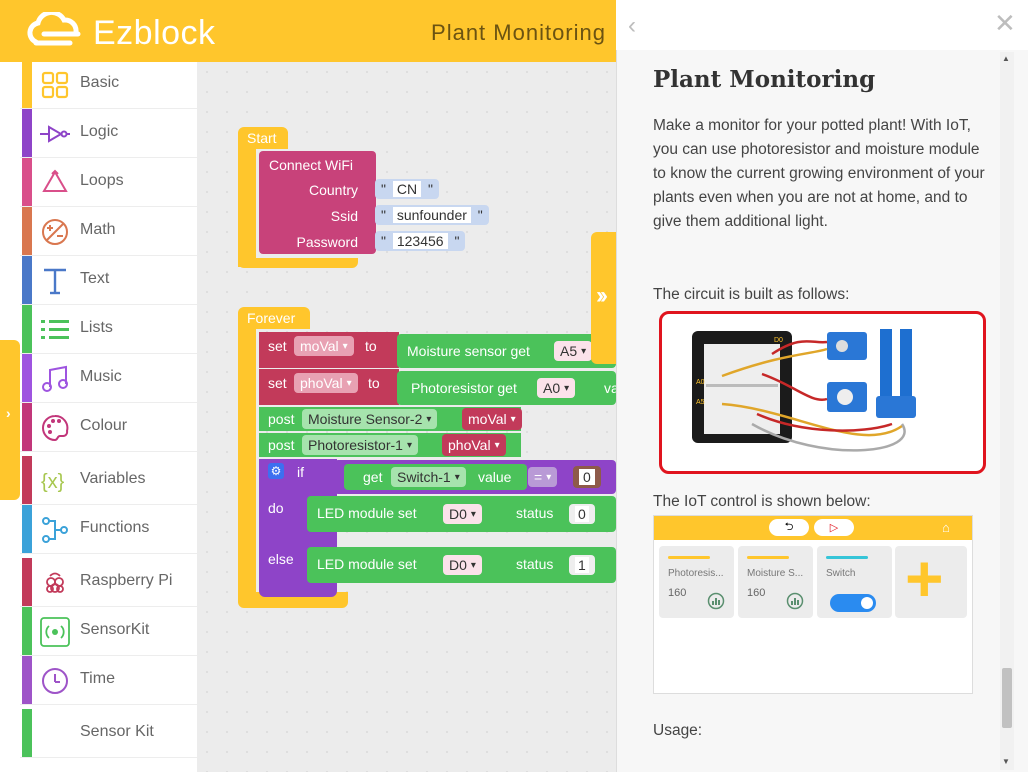 This screenshot has width=1028, height=772. I want to click on moisture-sensor-get-block: Moisture sensor get A5, so click(506, 351).